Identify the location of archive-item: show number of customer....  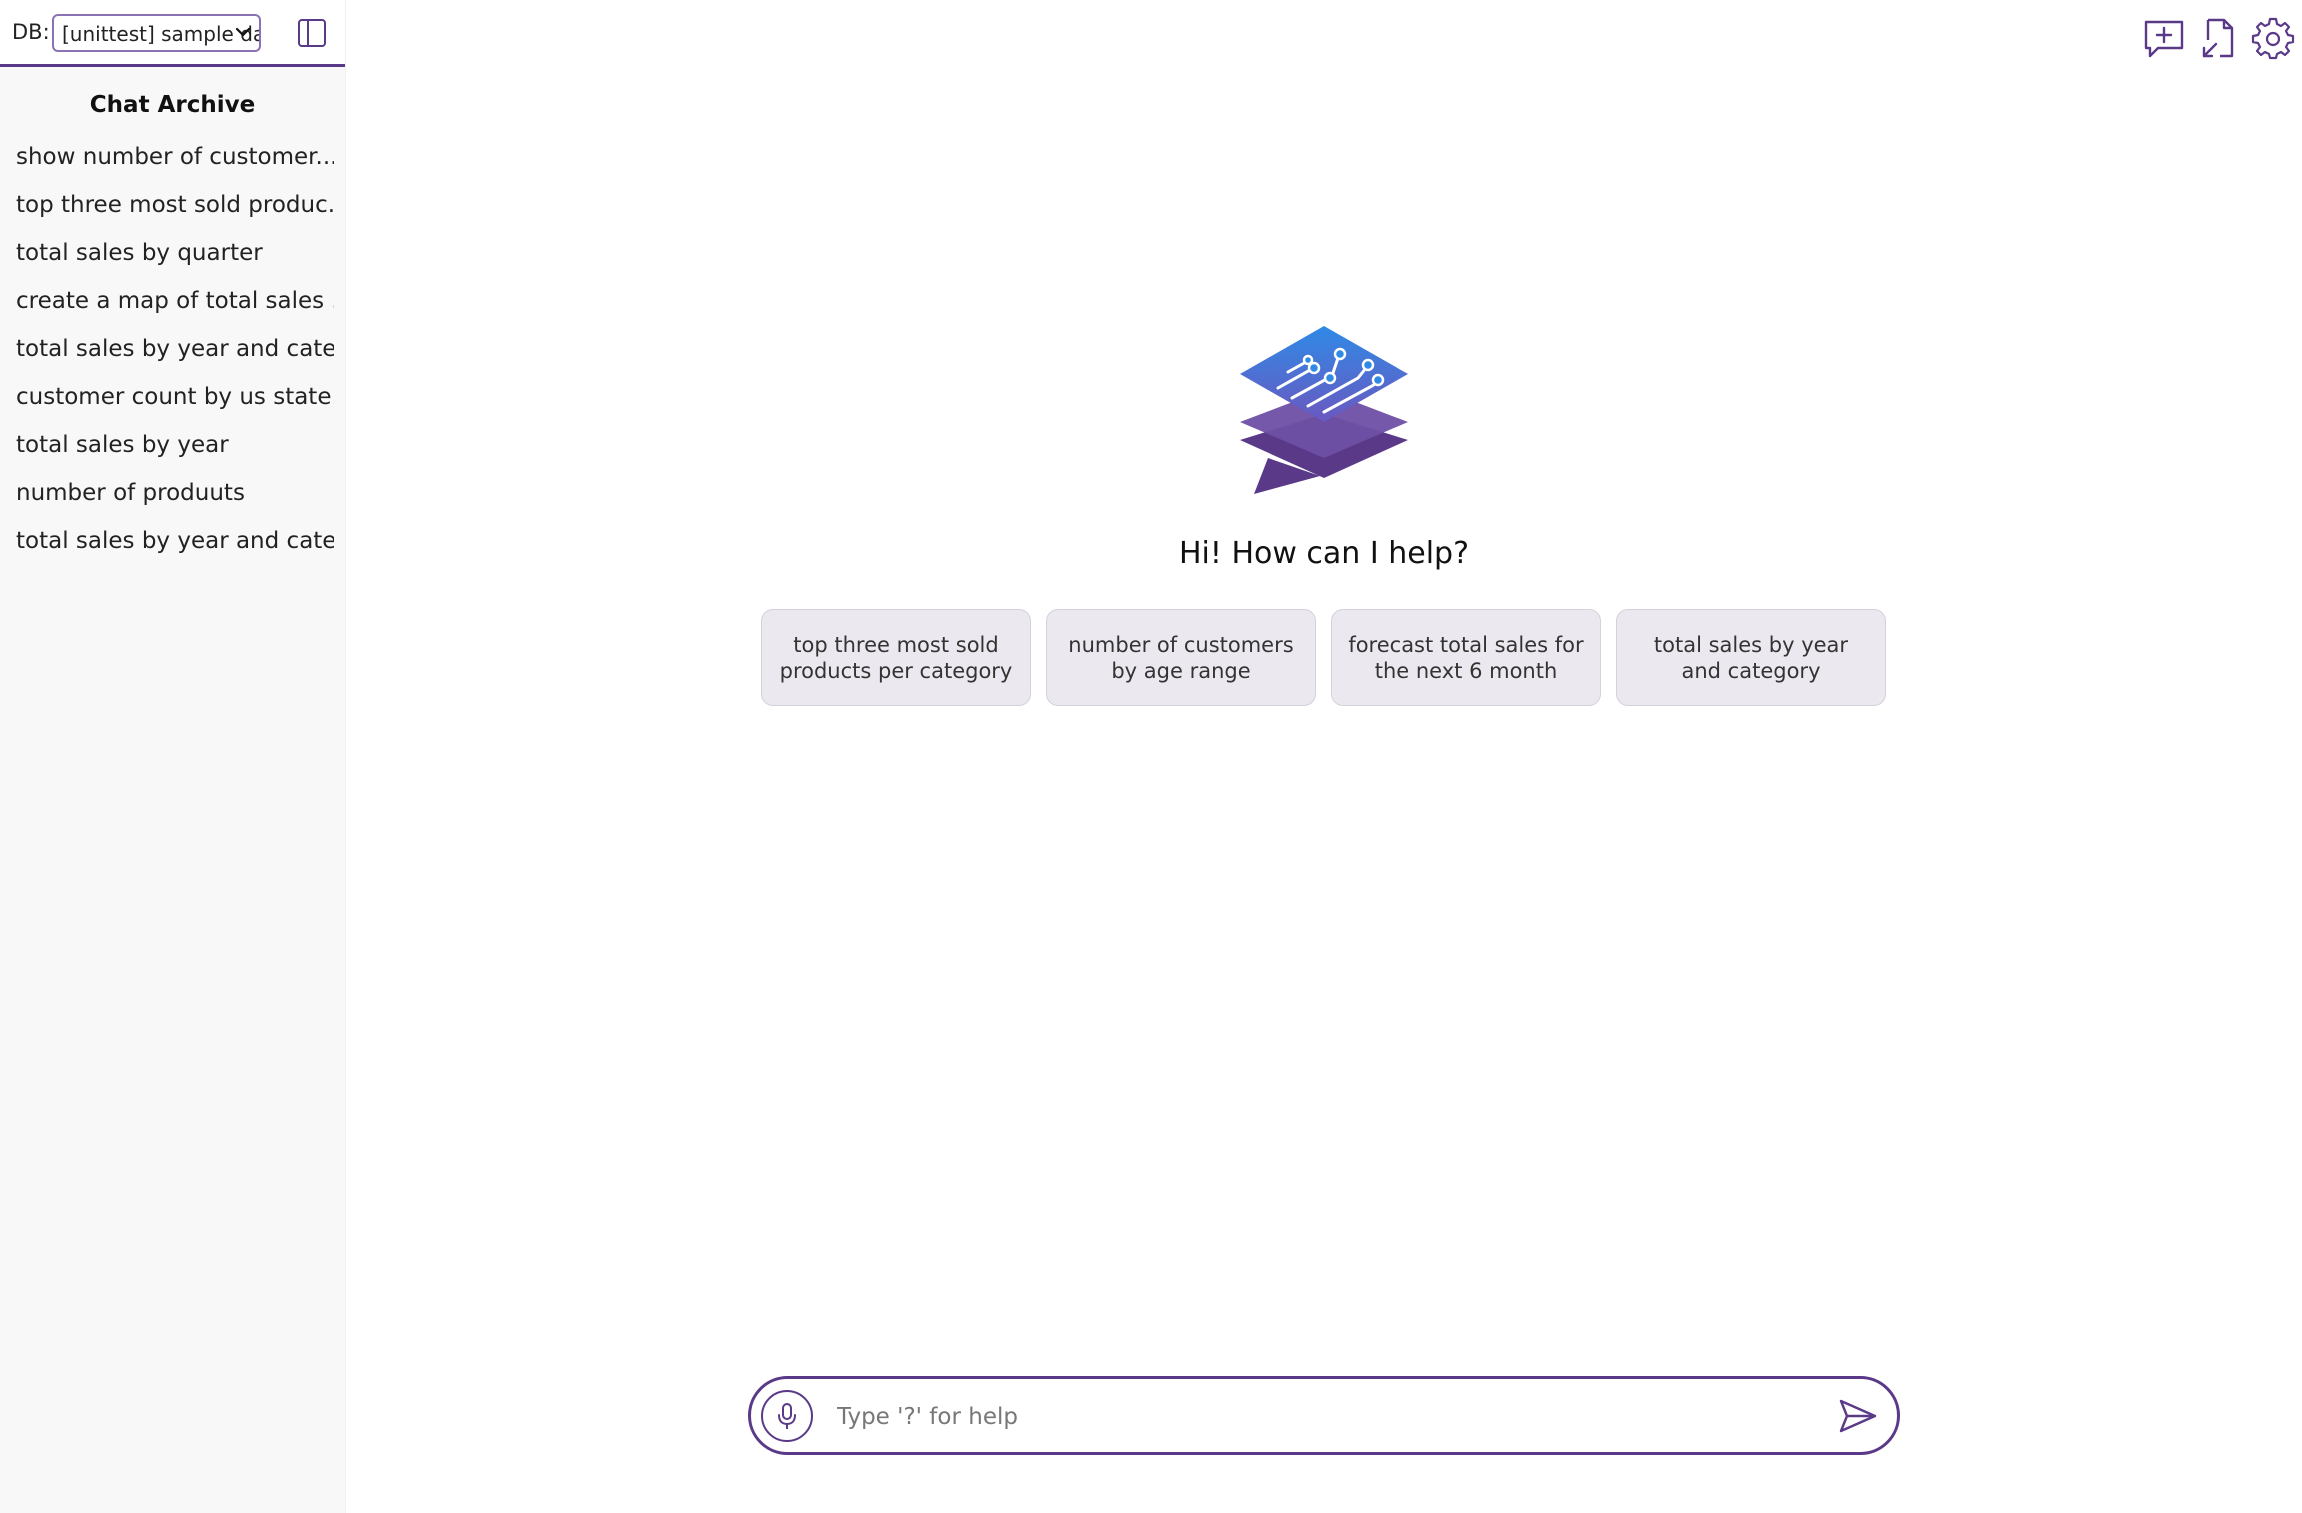
(175, 166).